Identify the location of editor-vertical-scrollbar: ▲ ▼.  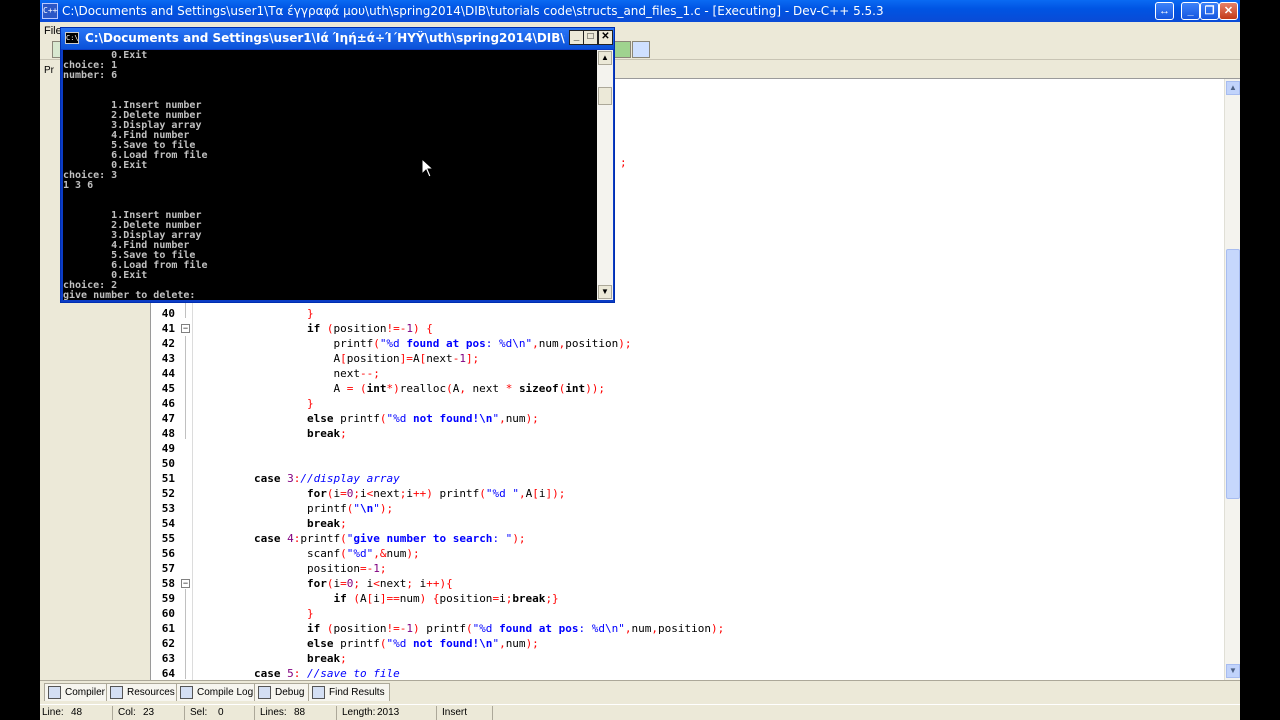
(1232, 379).